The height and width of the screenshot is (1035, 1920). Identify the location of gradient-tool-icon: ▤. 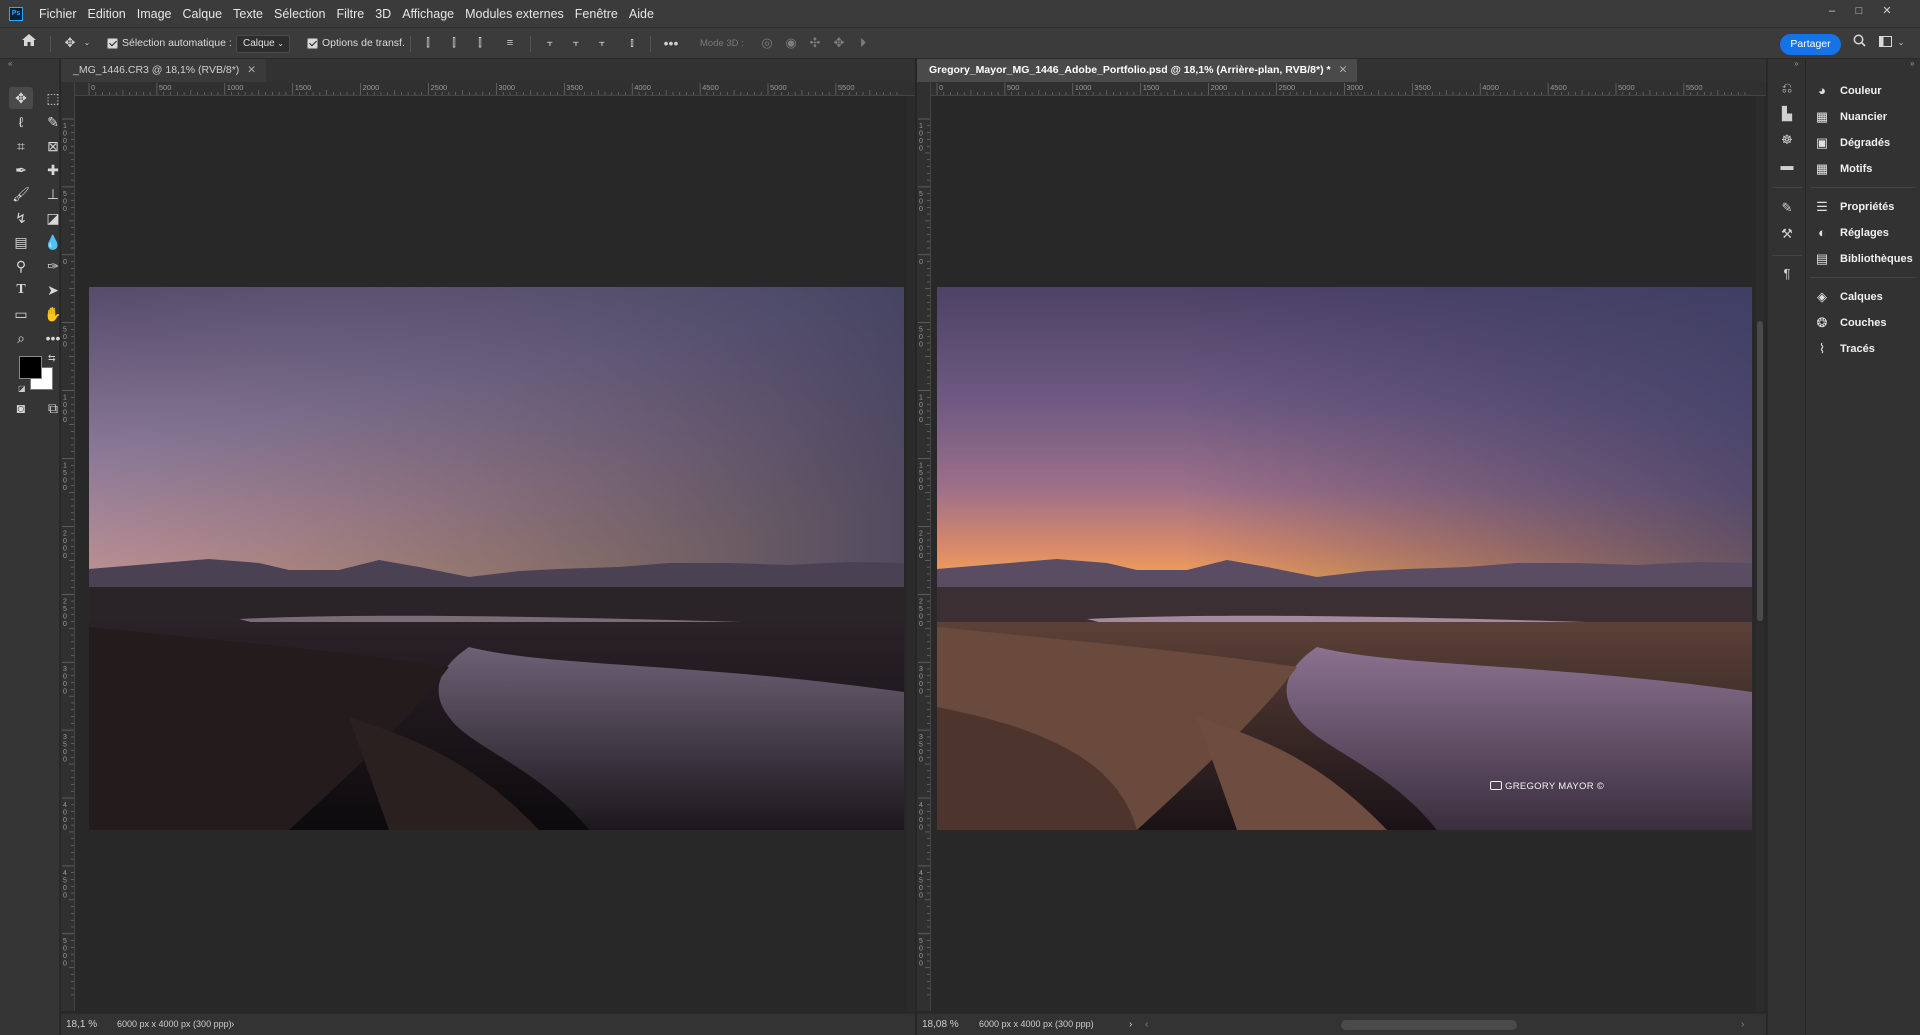
(21, 242).